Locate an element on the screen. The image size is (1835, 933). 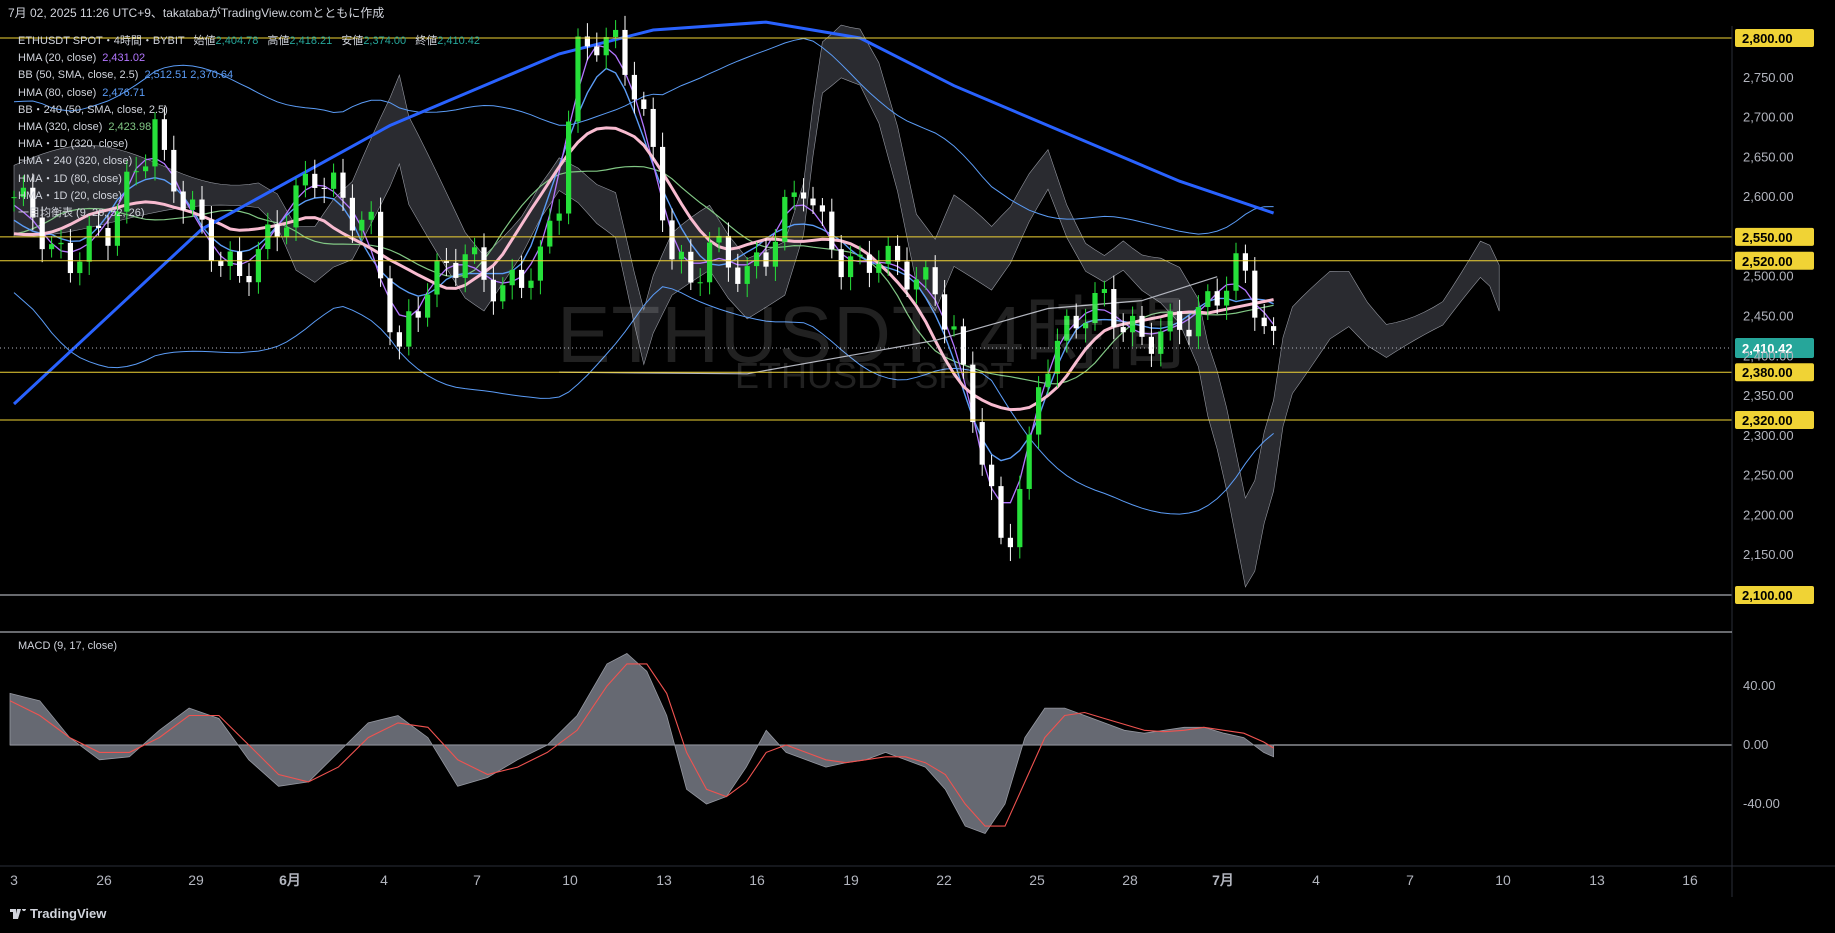
x-tick-label: 13 is located at coordinates (1597, 880).